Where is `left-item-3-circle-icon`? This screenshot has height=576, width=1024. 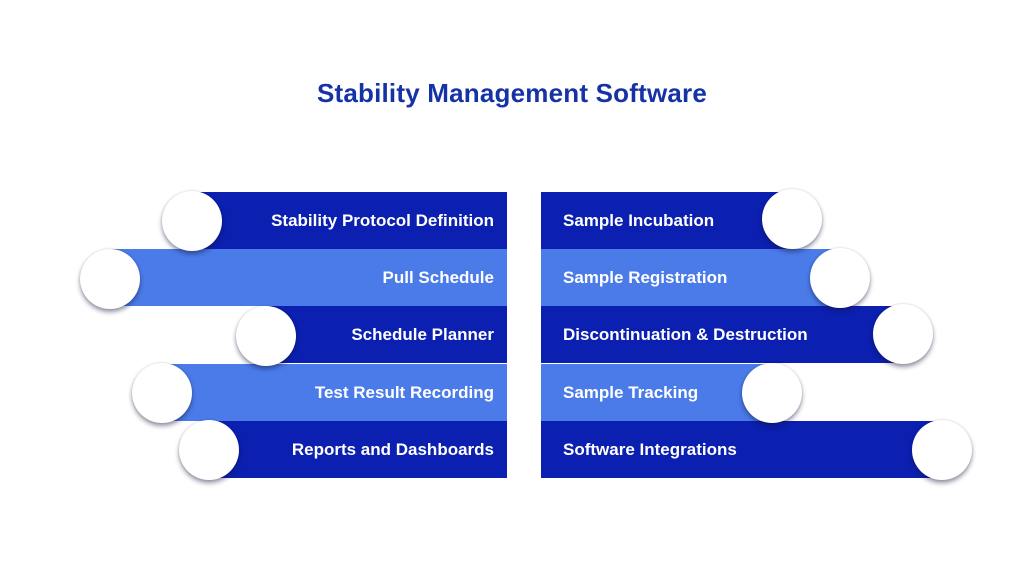 left-item-3-circle-icon is located at coordinates (266, 336).